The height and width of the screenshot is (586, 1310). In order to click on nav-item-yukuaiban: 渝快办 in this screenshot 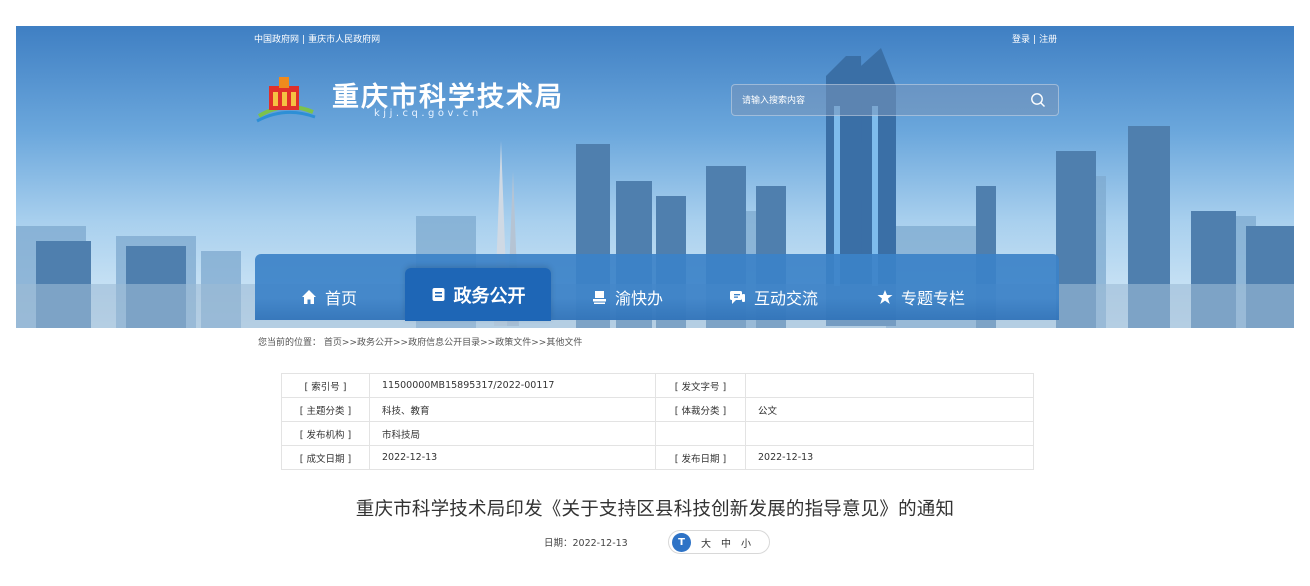, I will do `click(627, 297)`.